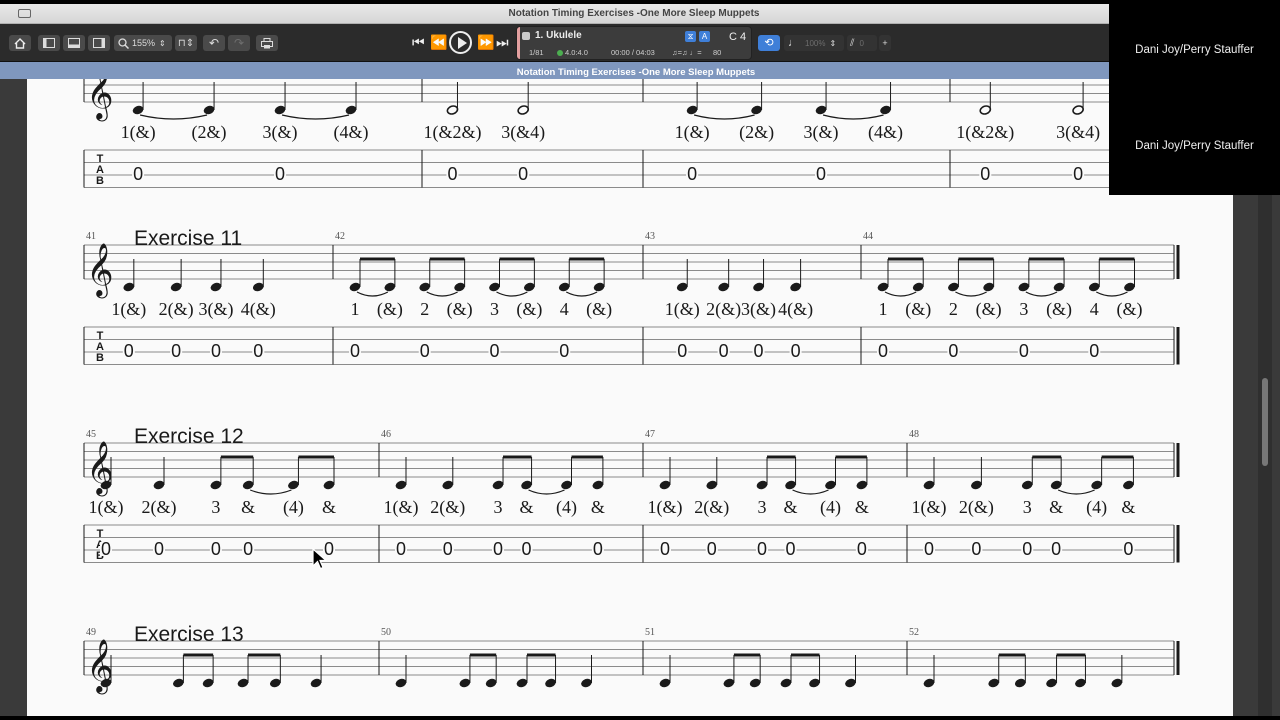 The width and height of the screenshot is (1280, 720). Describe the element at coordinates (633, 52) in the screenshot. I see `time-position: 00:00 / 04:03` at that location.